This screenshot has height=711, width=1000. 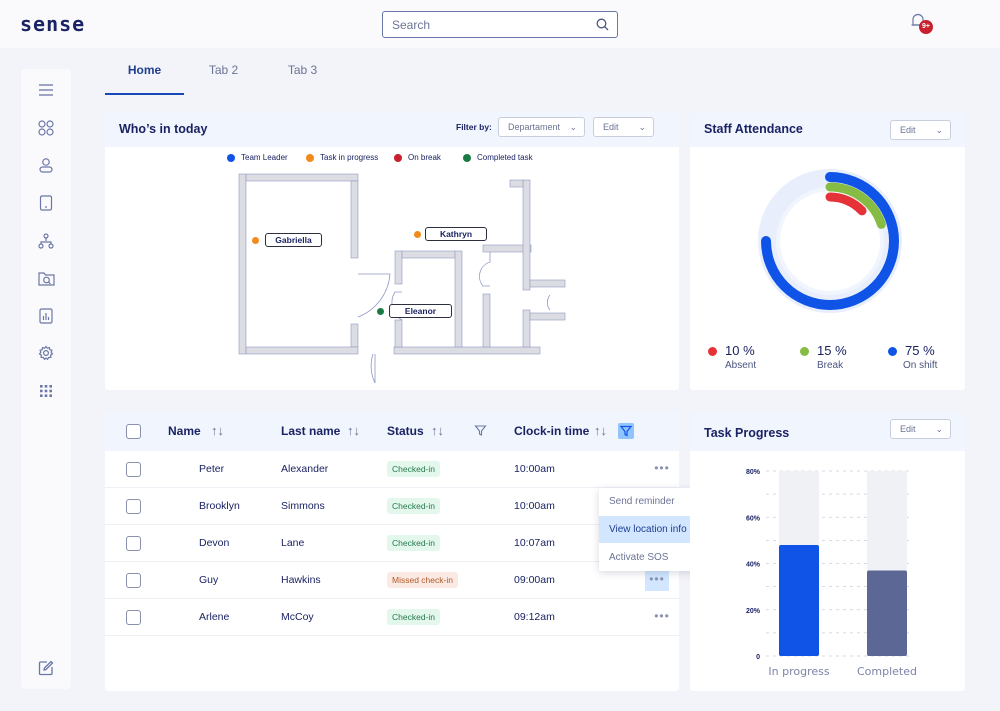 What do you see at coordinates (310, 431) in the screenshot?
I see `col-last-name: Last name` at bounding box center [310, 431].